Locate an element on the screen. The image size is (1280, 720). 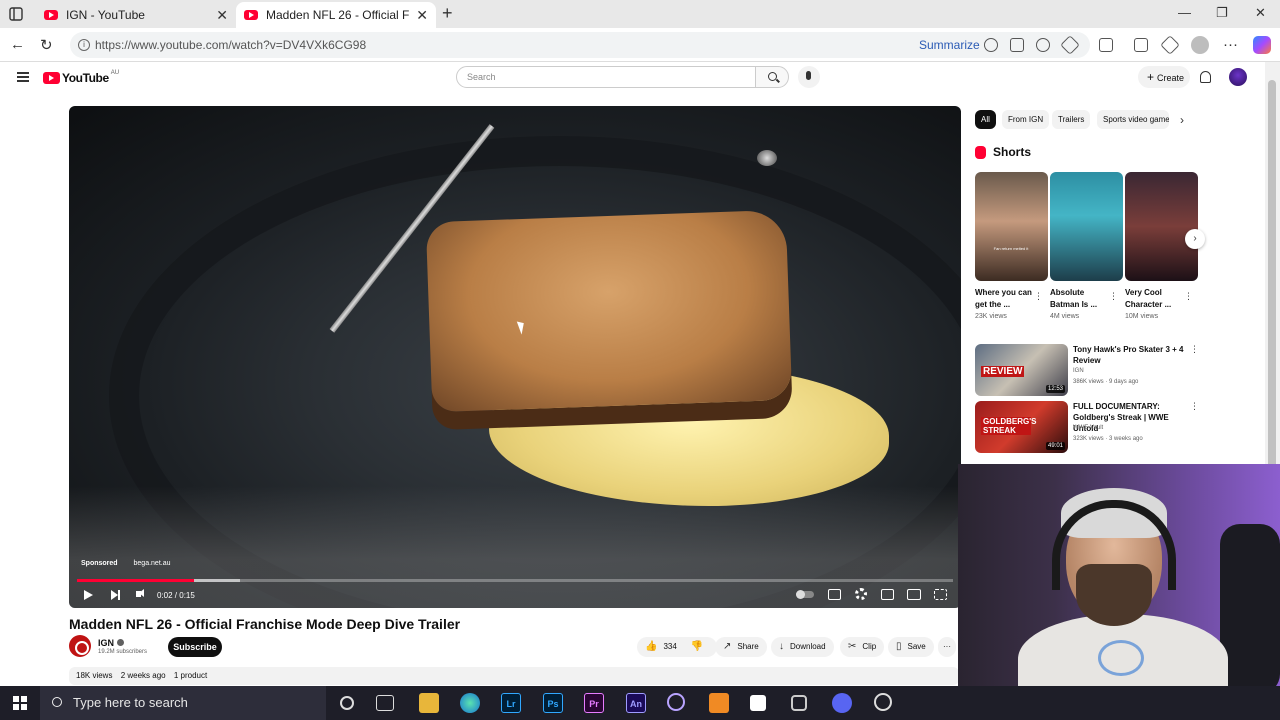
close-window-icon: ✕ is located at coordinates (1260, 13).